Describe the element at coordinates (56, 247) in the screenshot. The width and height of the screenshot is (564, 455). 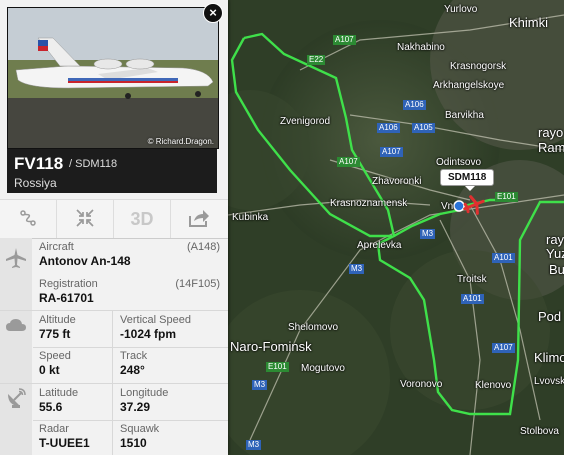
I see `aircraft-label: Aircraft` at that location.